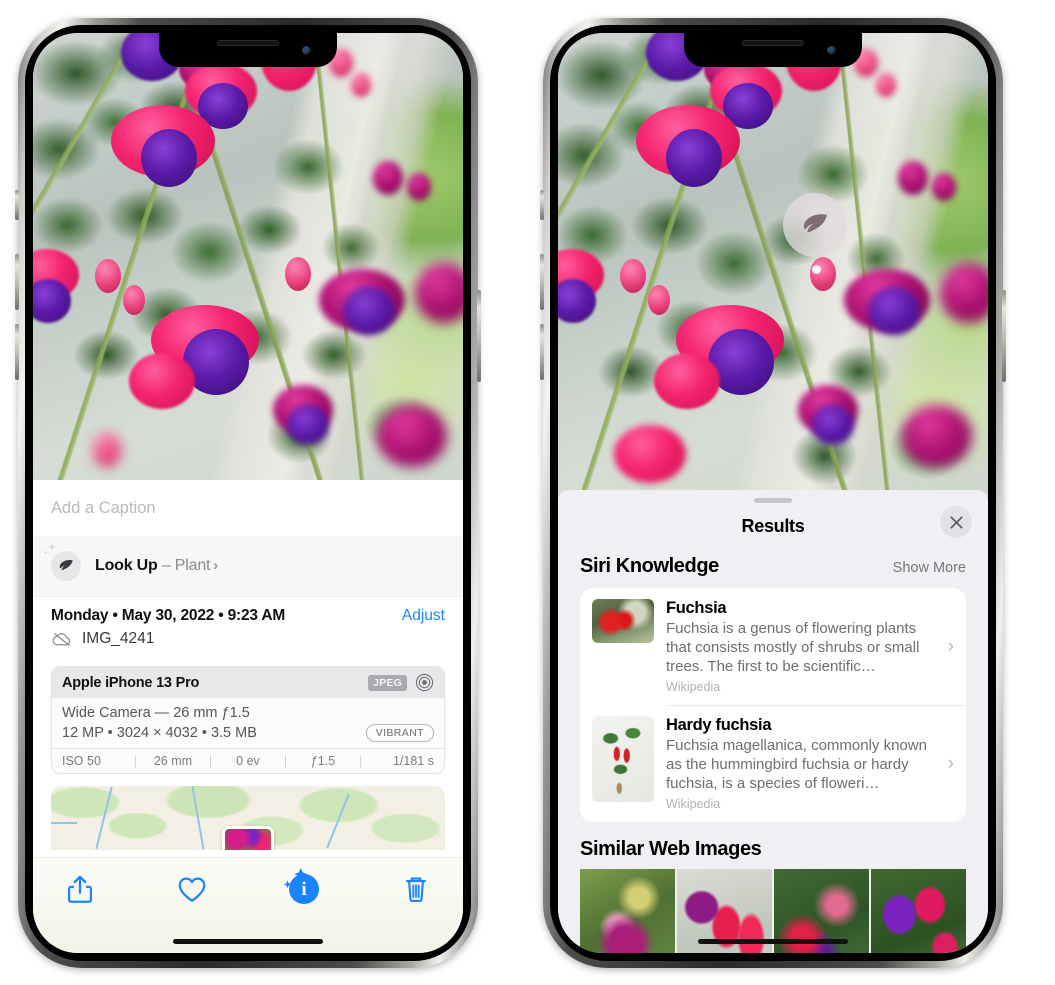  Describe the element at coordinates (671, 849) in the screenshot. I see `similar-web-images-title: Similar Web Images` at that location.